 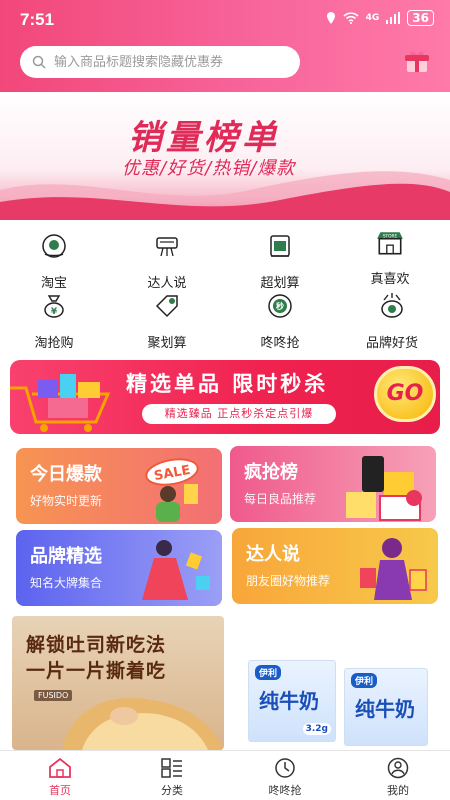 I want to click on card-subtitle: 每日良品推荐, so click(x=280, y=499).